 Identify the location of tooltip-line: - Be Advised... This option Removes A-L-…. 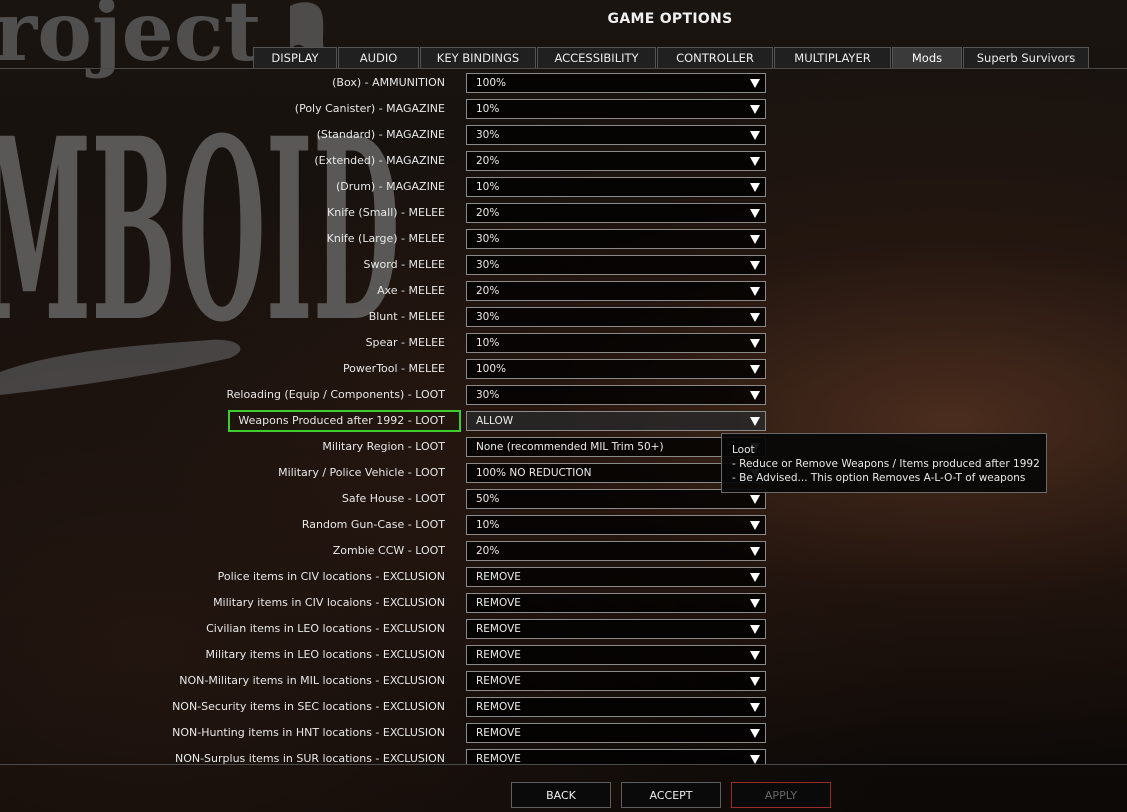
(879, 478).